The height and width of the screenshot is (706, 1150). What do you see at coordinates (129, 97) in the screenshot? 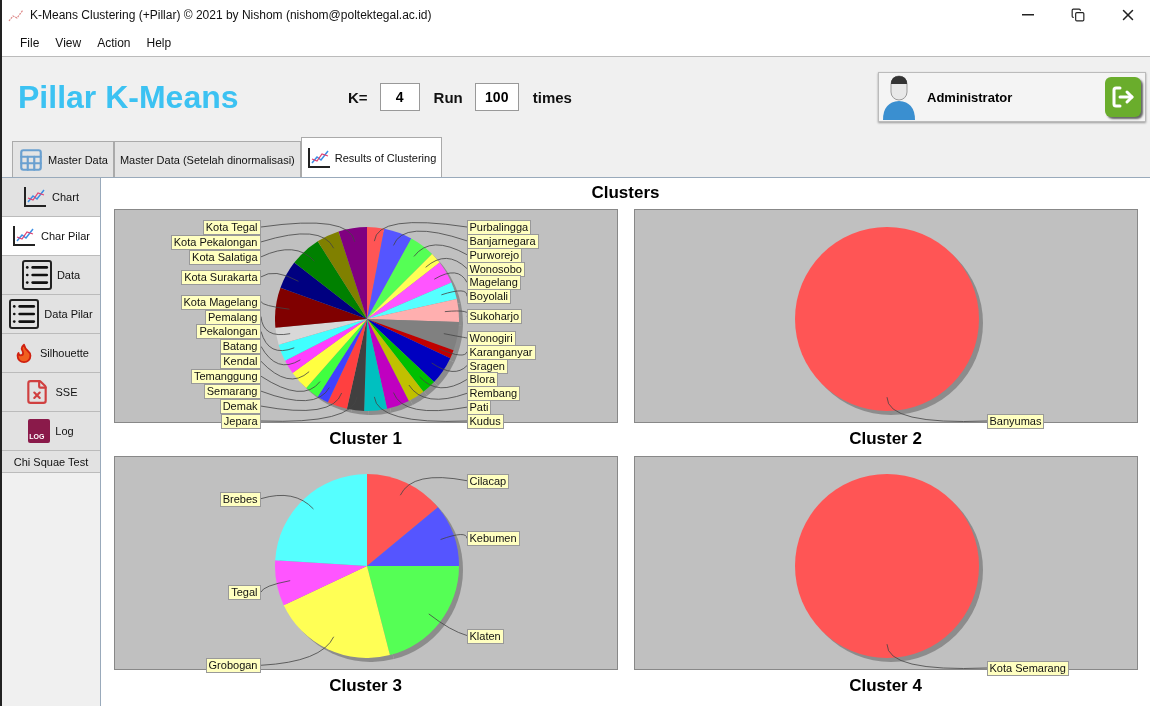
I see `app-title: Pillar K-Means` at bounding box center [129, 97].